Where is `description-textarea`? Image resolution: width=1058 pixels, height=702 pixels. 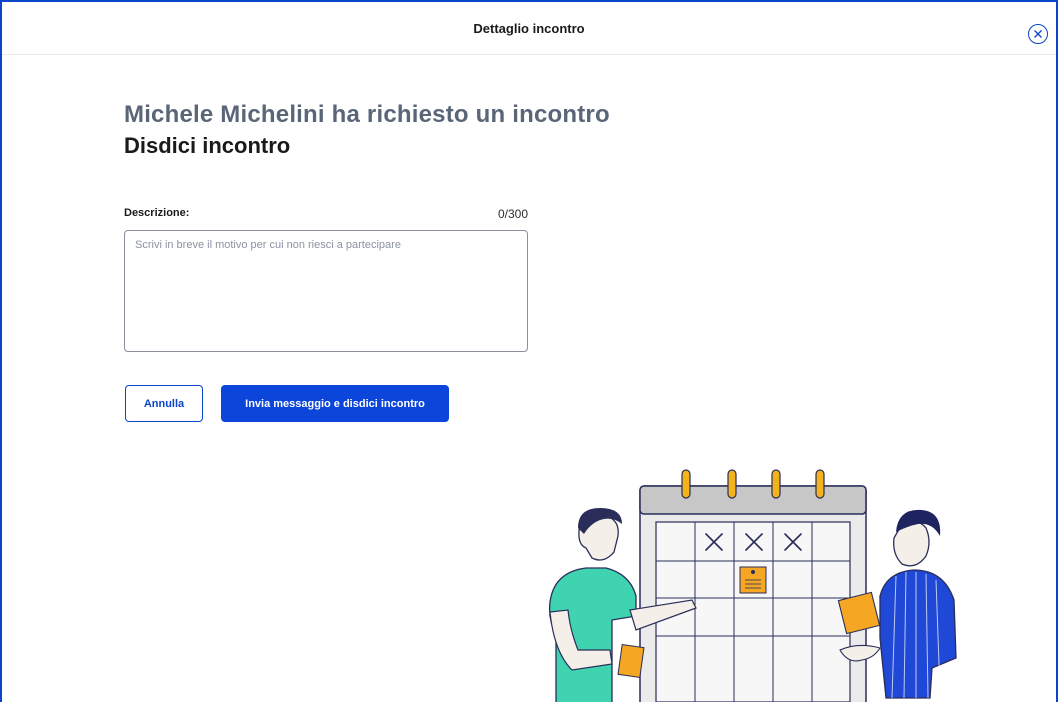
description-textarea is located at coordinates (326, 291).